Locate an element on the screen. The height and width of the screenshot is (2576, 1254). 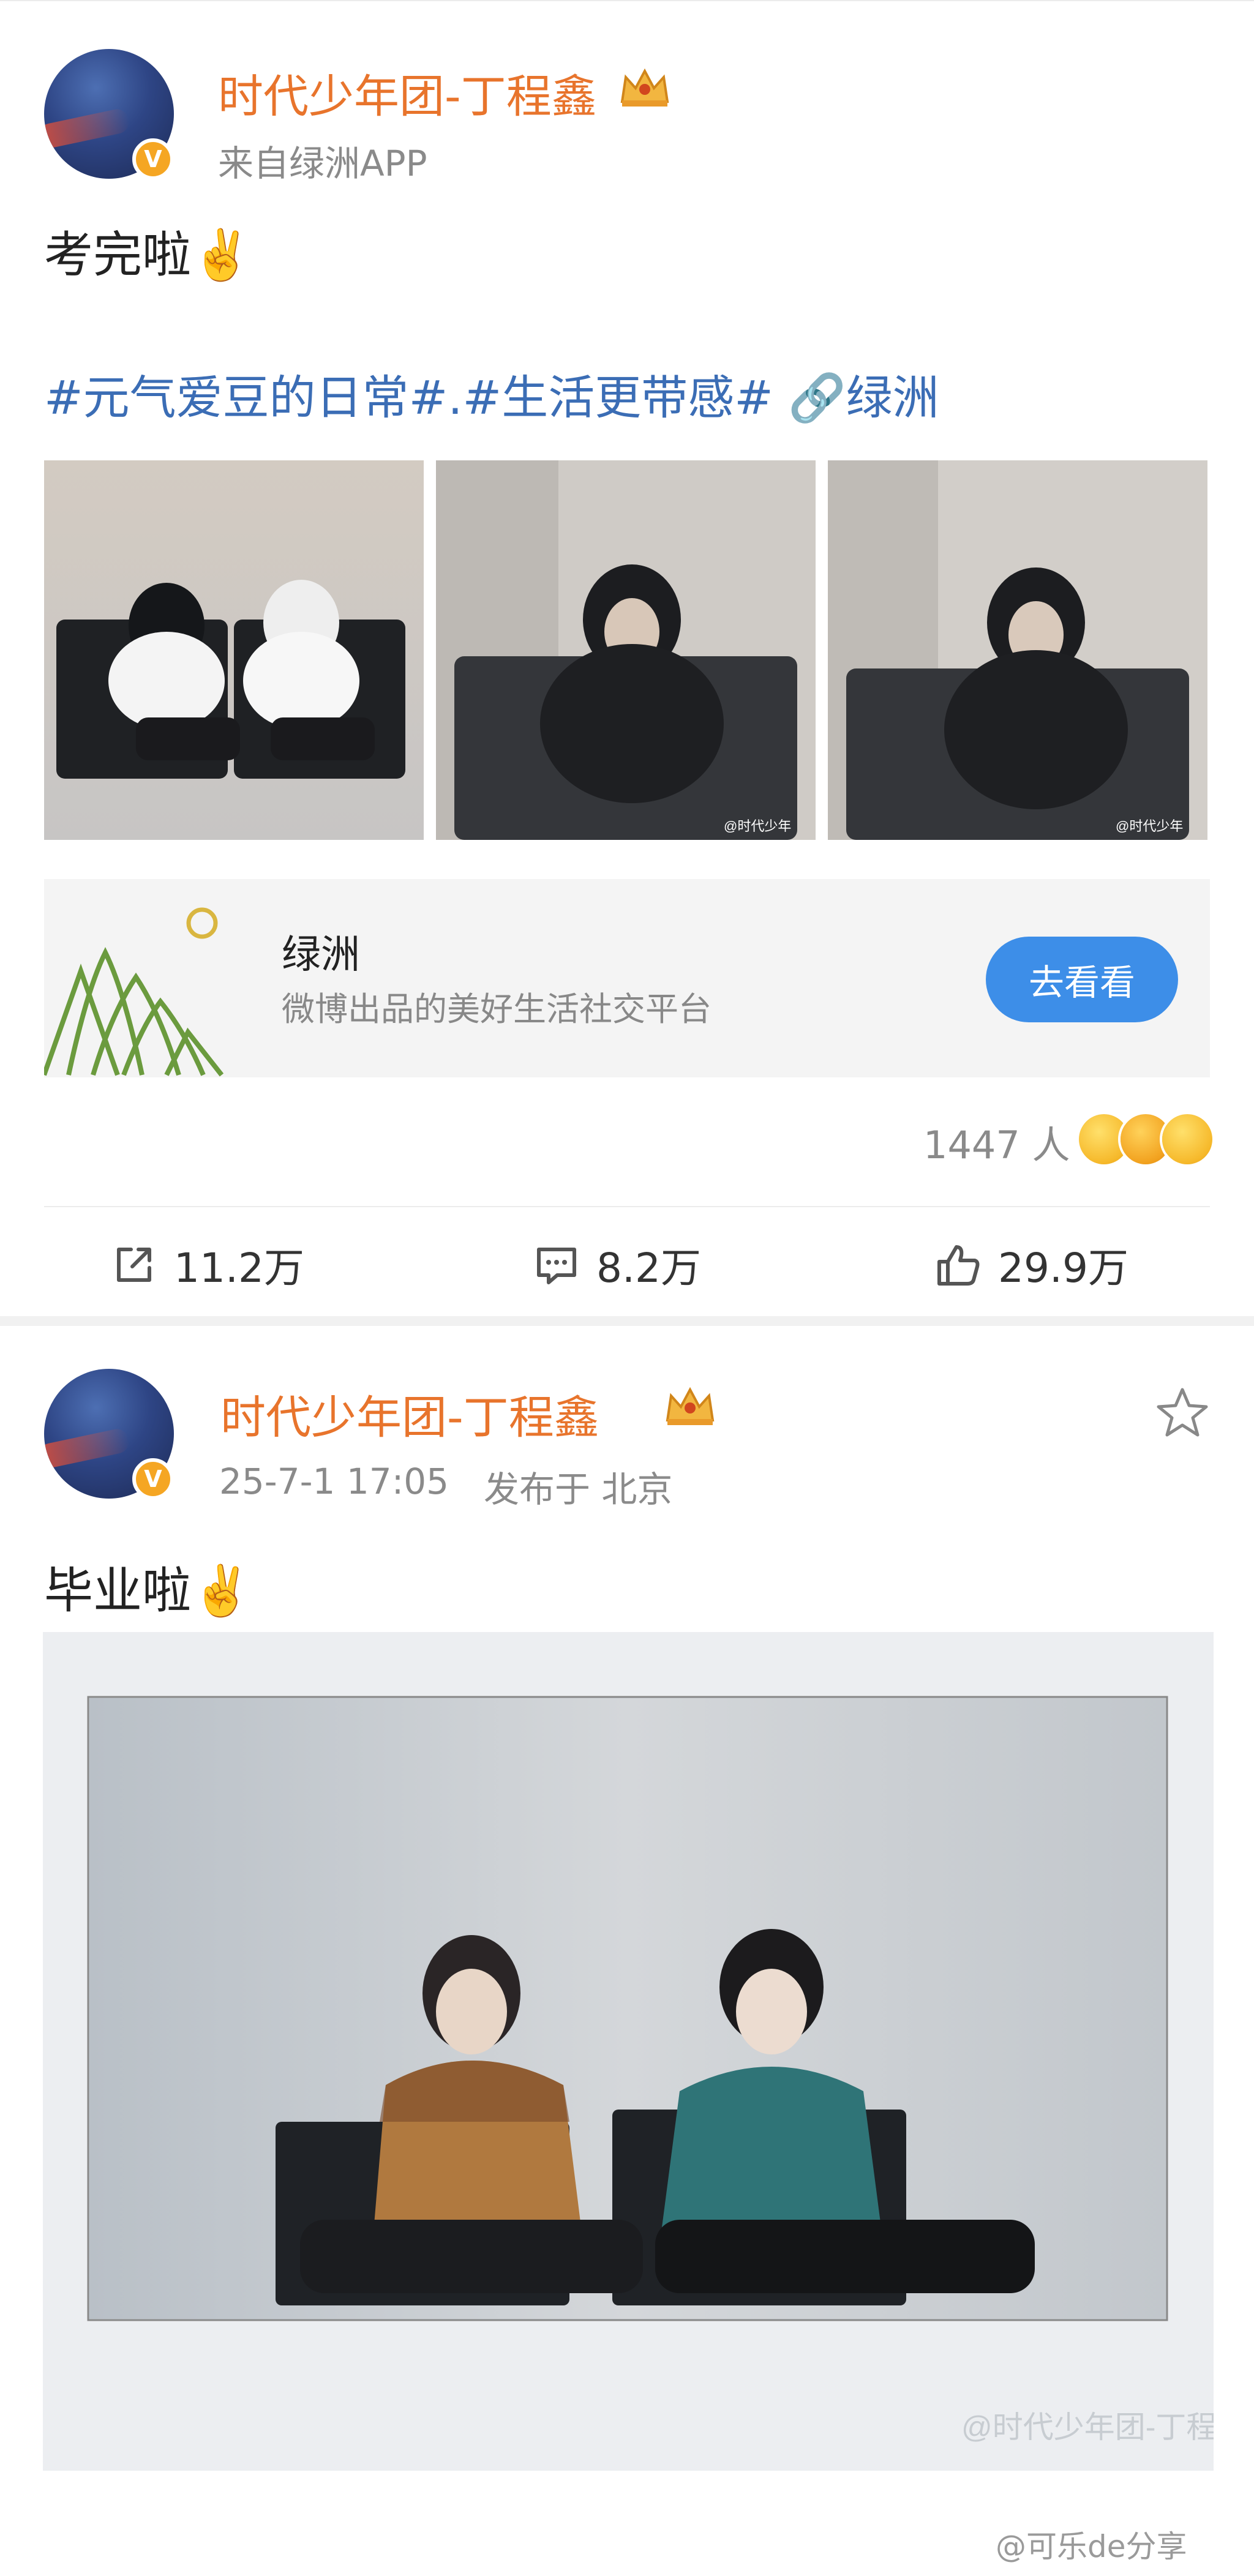
like-button: 29.9万 is located at coordinates (1031, 1265).